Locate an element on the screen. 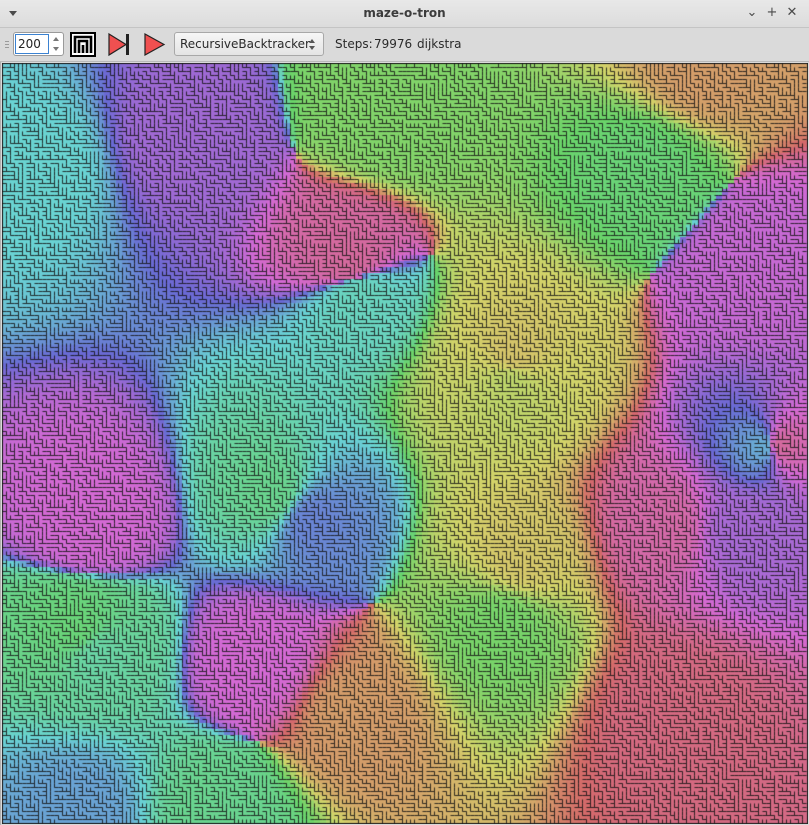 This screenshot has width=809, height=825. title-bar: maze-o-tron ⌄ + ✕ is located at coordinates (404, 14).